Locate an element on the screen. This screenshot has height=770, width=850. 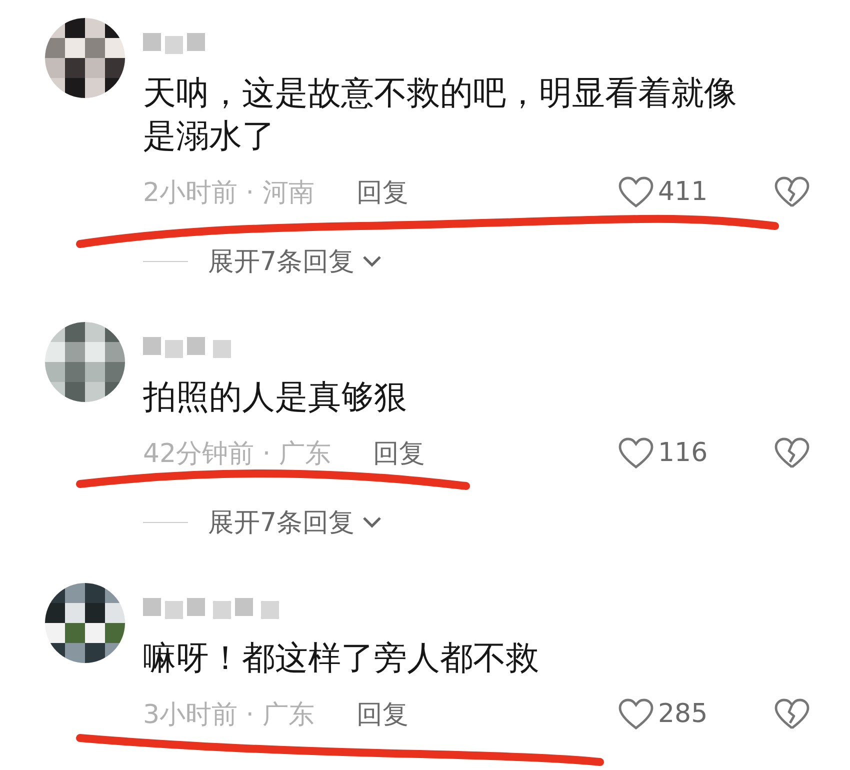
blurred-username is located at coordinates (174, 42).